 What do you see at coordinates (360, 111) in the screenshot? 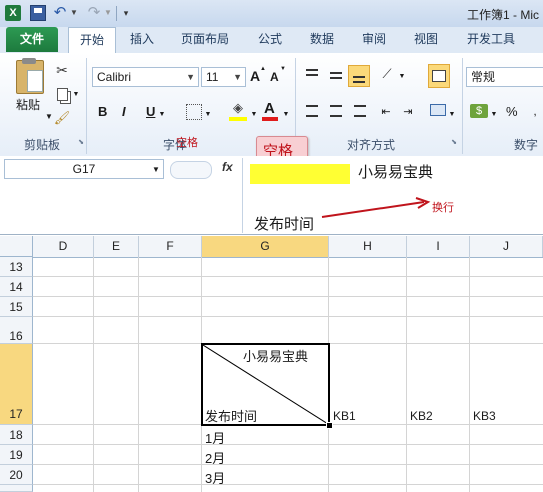
I see `align-right-icon` at bounding box center [360, 111].